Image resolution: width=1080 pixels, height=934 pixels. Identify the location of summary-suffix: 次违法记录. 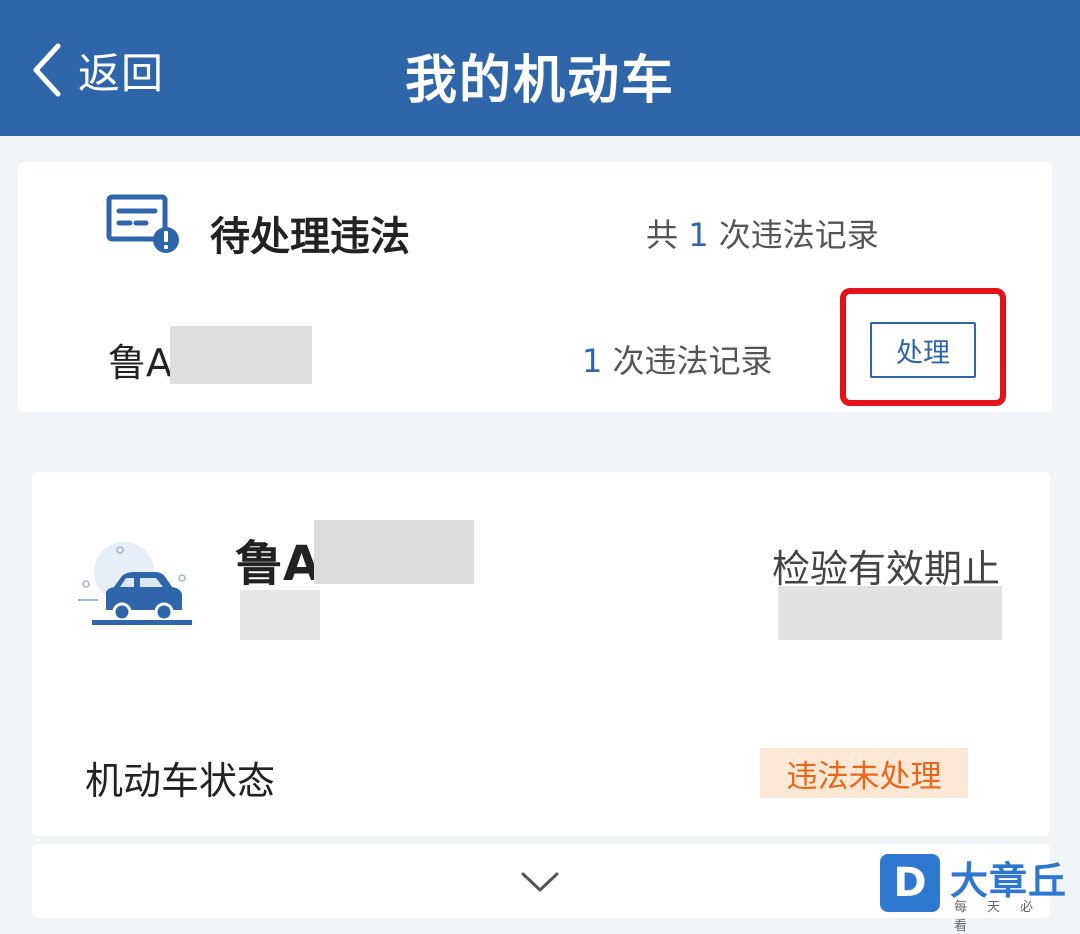
(798, 235).